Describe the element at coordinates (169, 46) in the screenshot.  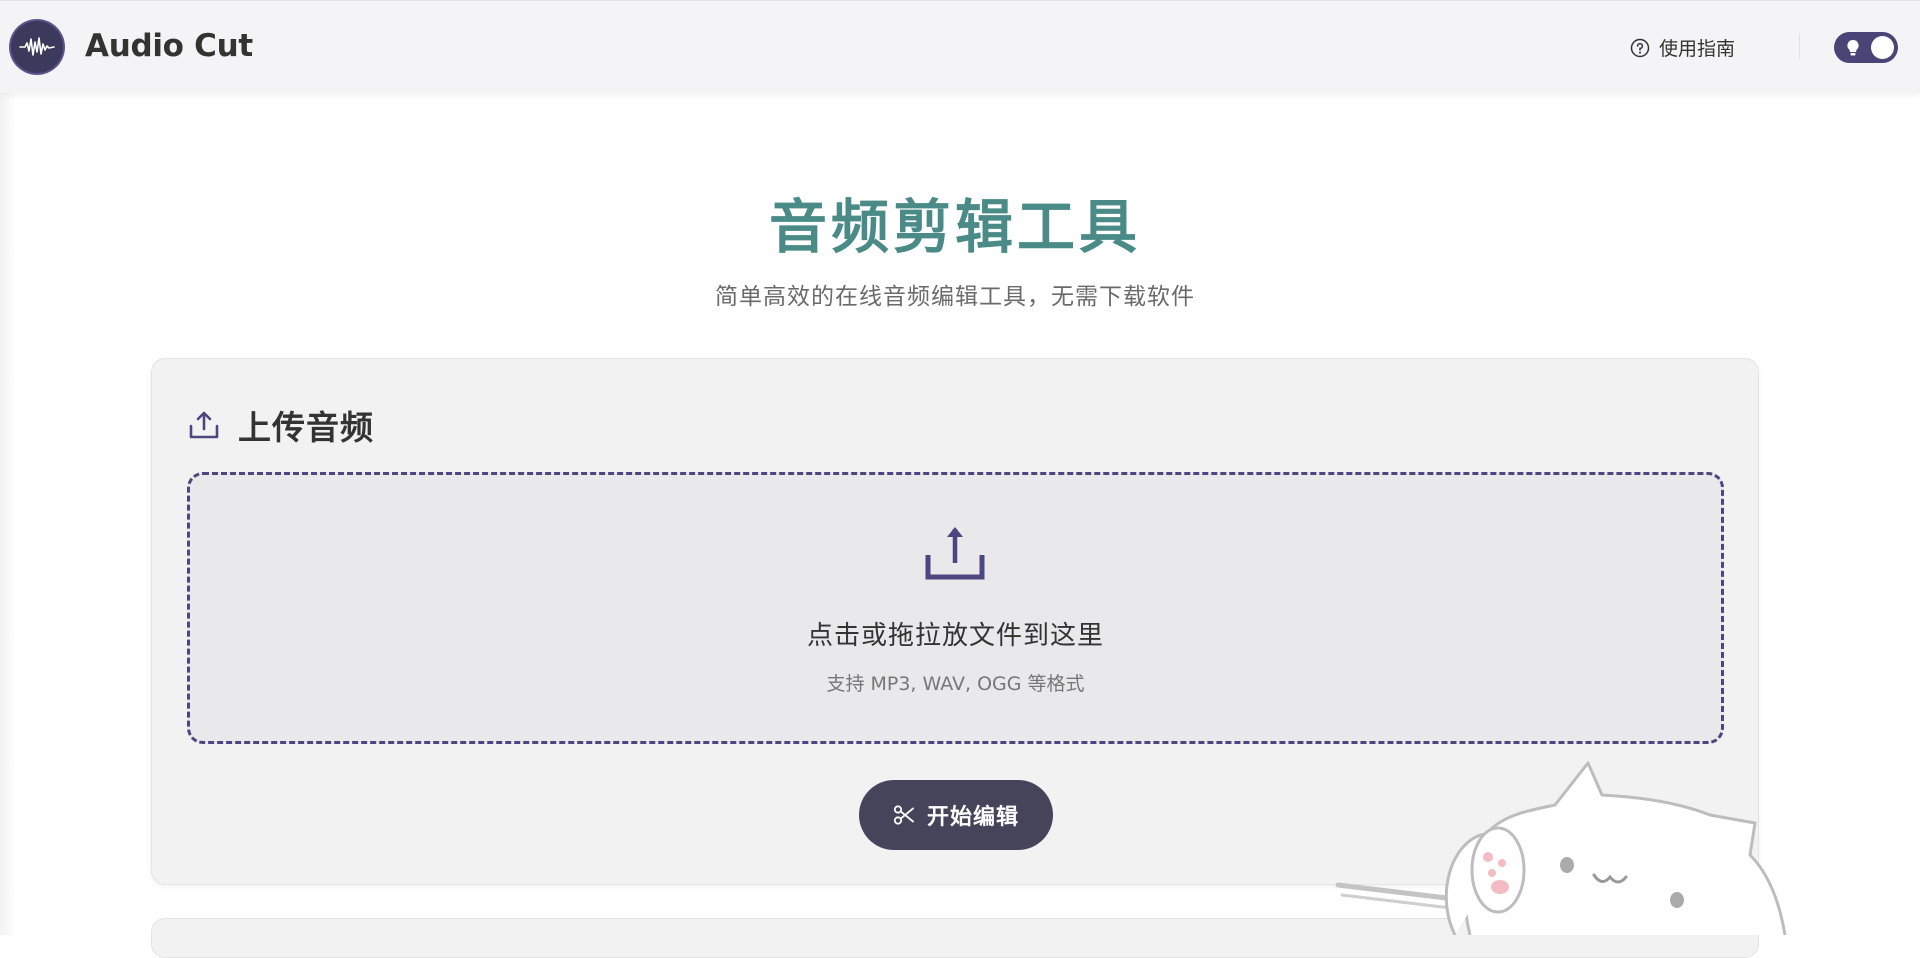
I see `app-title: Audio Cut` at that location.